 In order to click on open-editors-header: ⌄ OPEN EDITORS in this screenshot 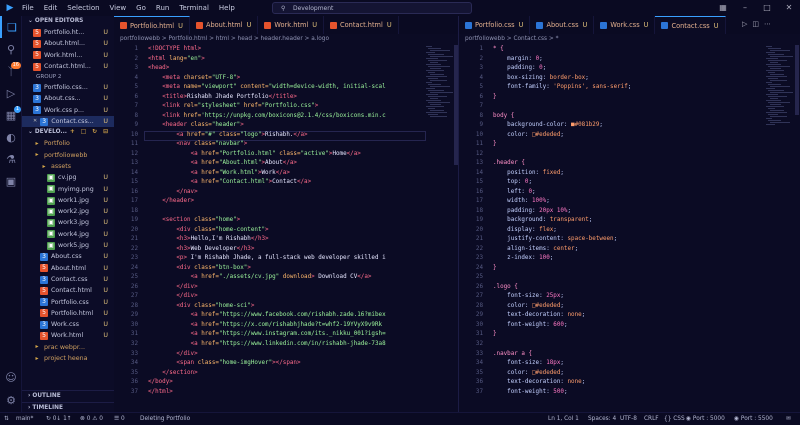, I will do `click(68, 21)`.